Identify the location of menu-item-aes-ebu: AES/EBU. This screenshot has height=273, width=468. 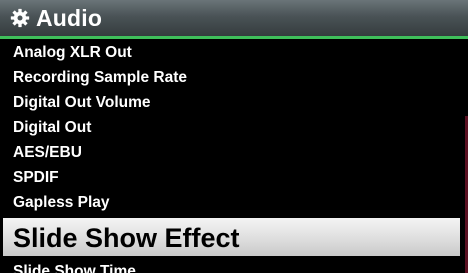
(234, 152).